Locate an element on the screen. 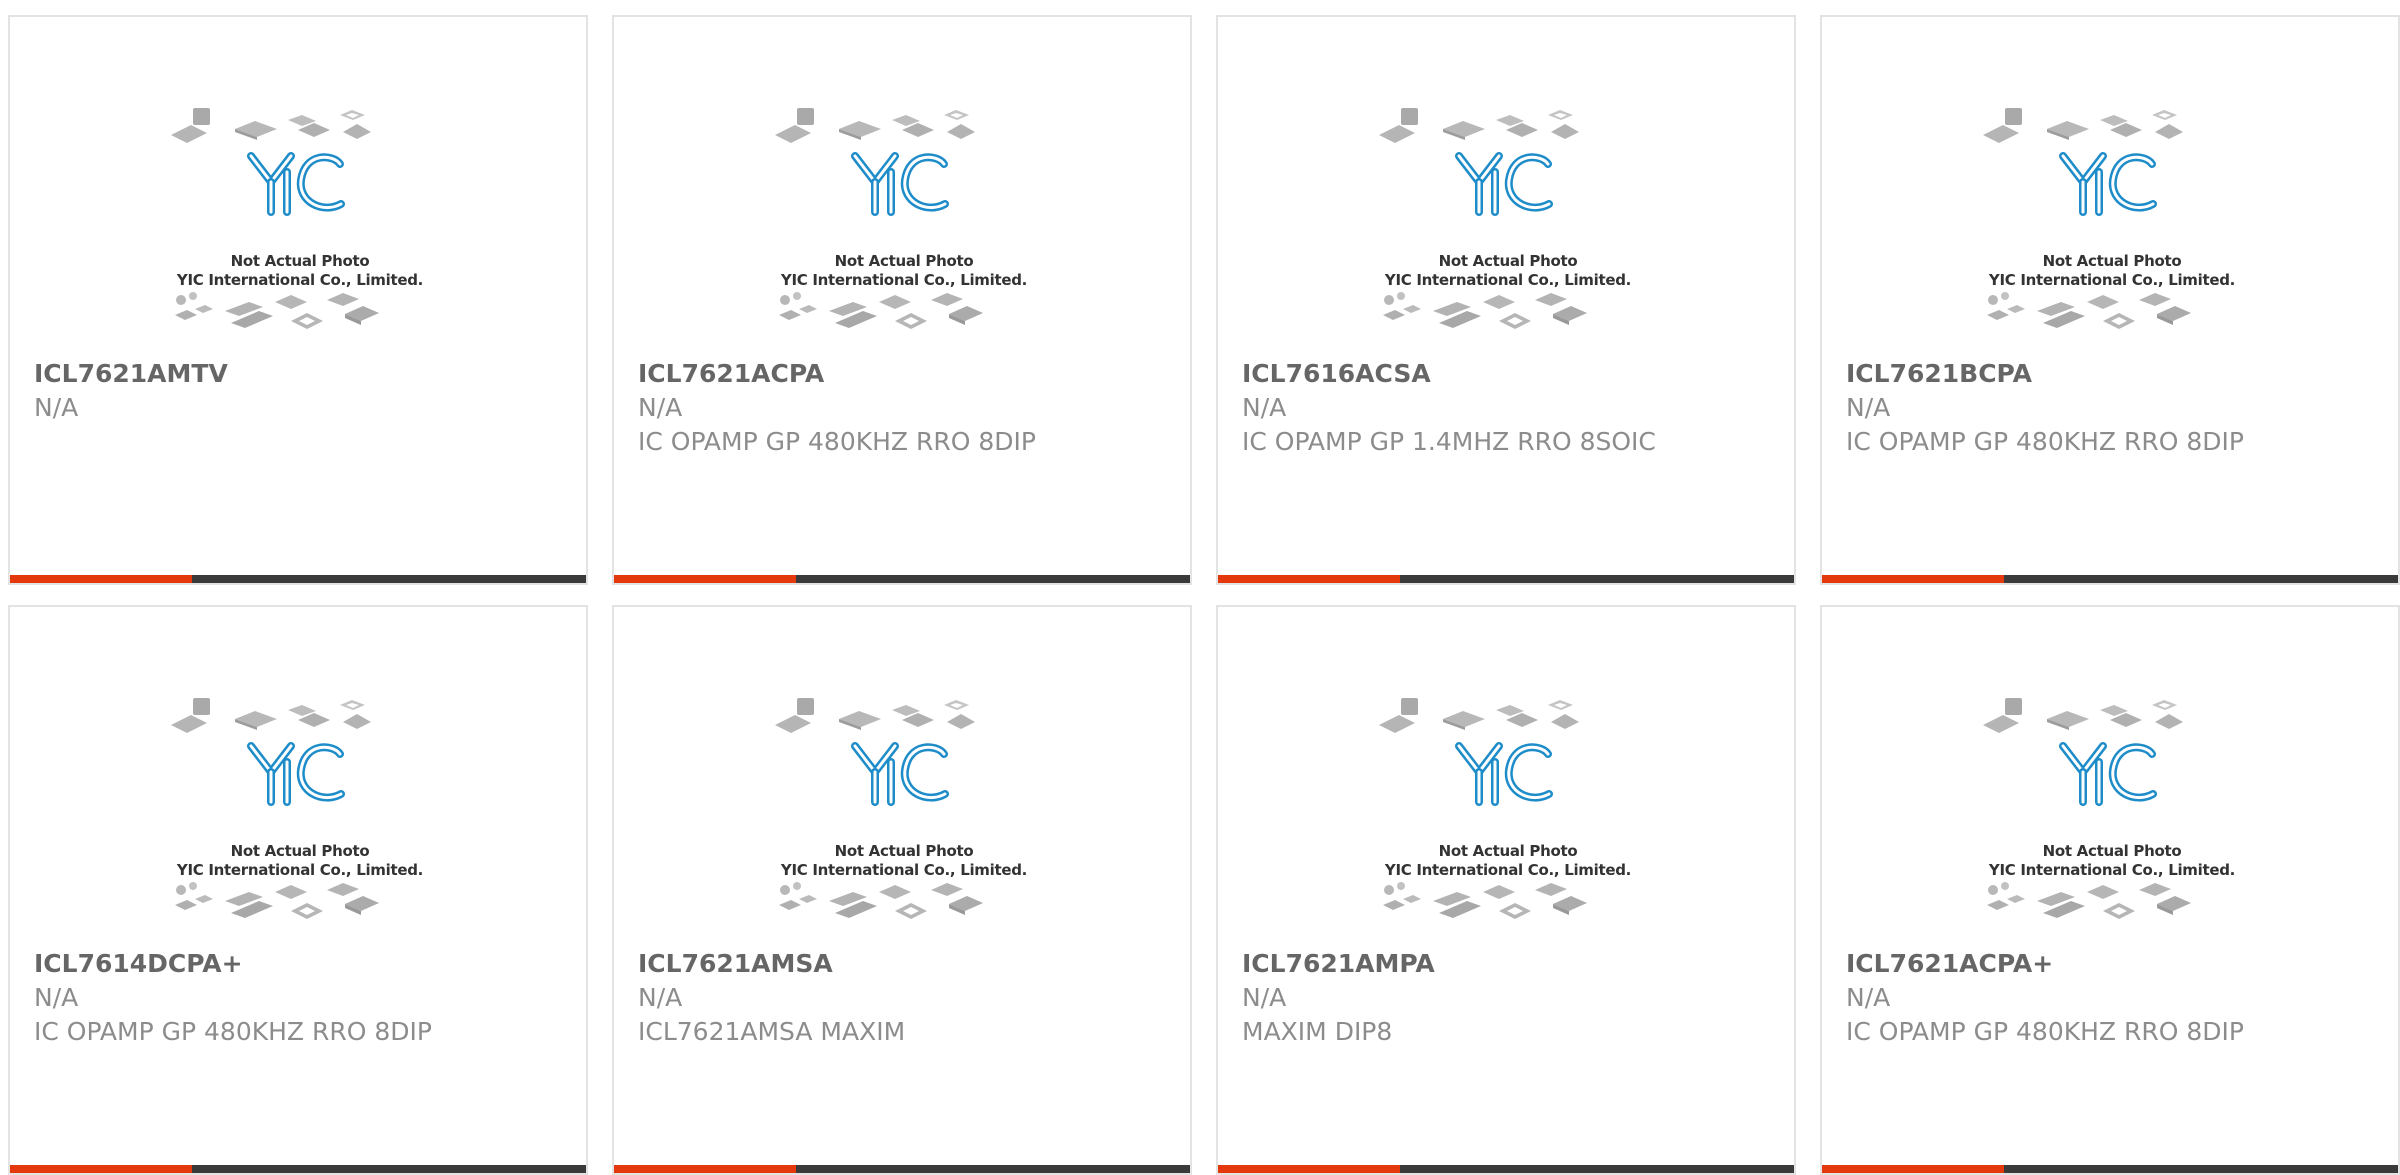  part-number: ICL7621AMPA is located at coordinates (1510, 964).